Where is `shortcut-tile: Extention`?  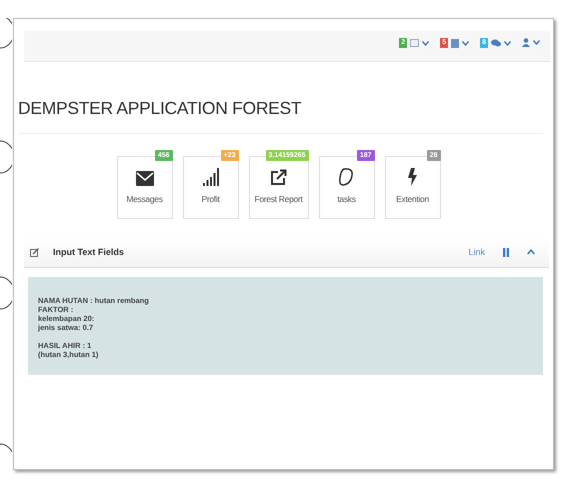 shortcut-tile: Extention is located at coordinates (412, 187).